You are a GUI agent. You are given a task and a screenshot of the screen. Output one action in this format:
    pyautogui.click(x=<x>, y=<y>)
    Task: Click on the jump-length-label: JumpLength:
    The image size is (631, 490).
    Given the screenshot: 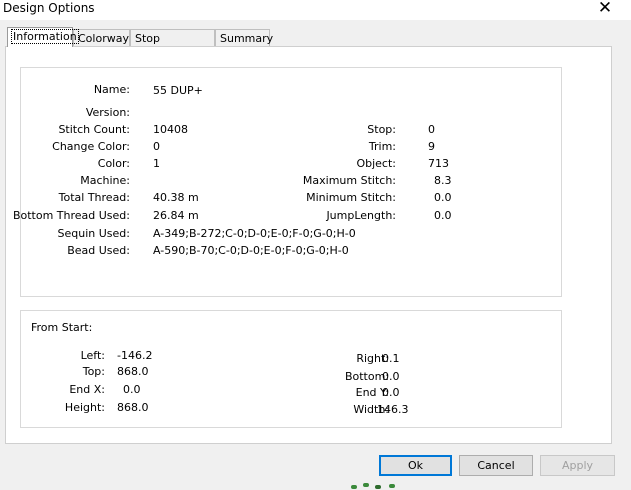 What is the action you would take?
    pyautogui.click(x=361, y=215)
    